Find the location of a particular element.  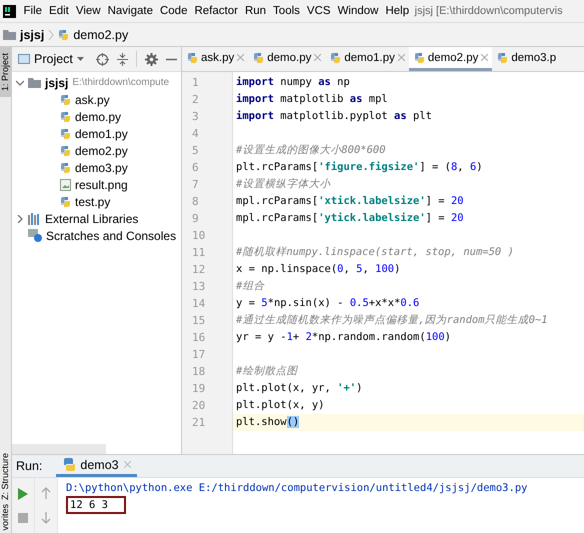

run-tab: demo3 is located at coordinates (96, 466).